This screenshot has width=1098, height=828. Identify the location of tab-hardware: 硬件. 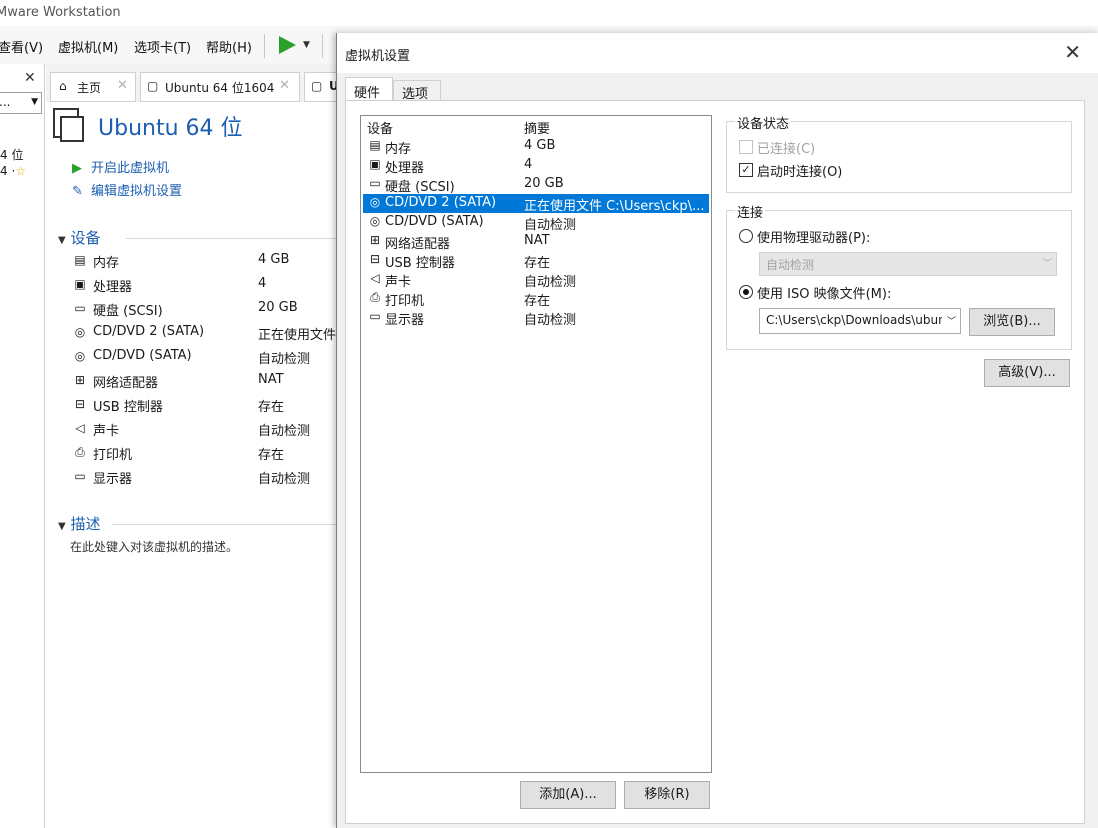
(369, 89).